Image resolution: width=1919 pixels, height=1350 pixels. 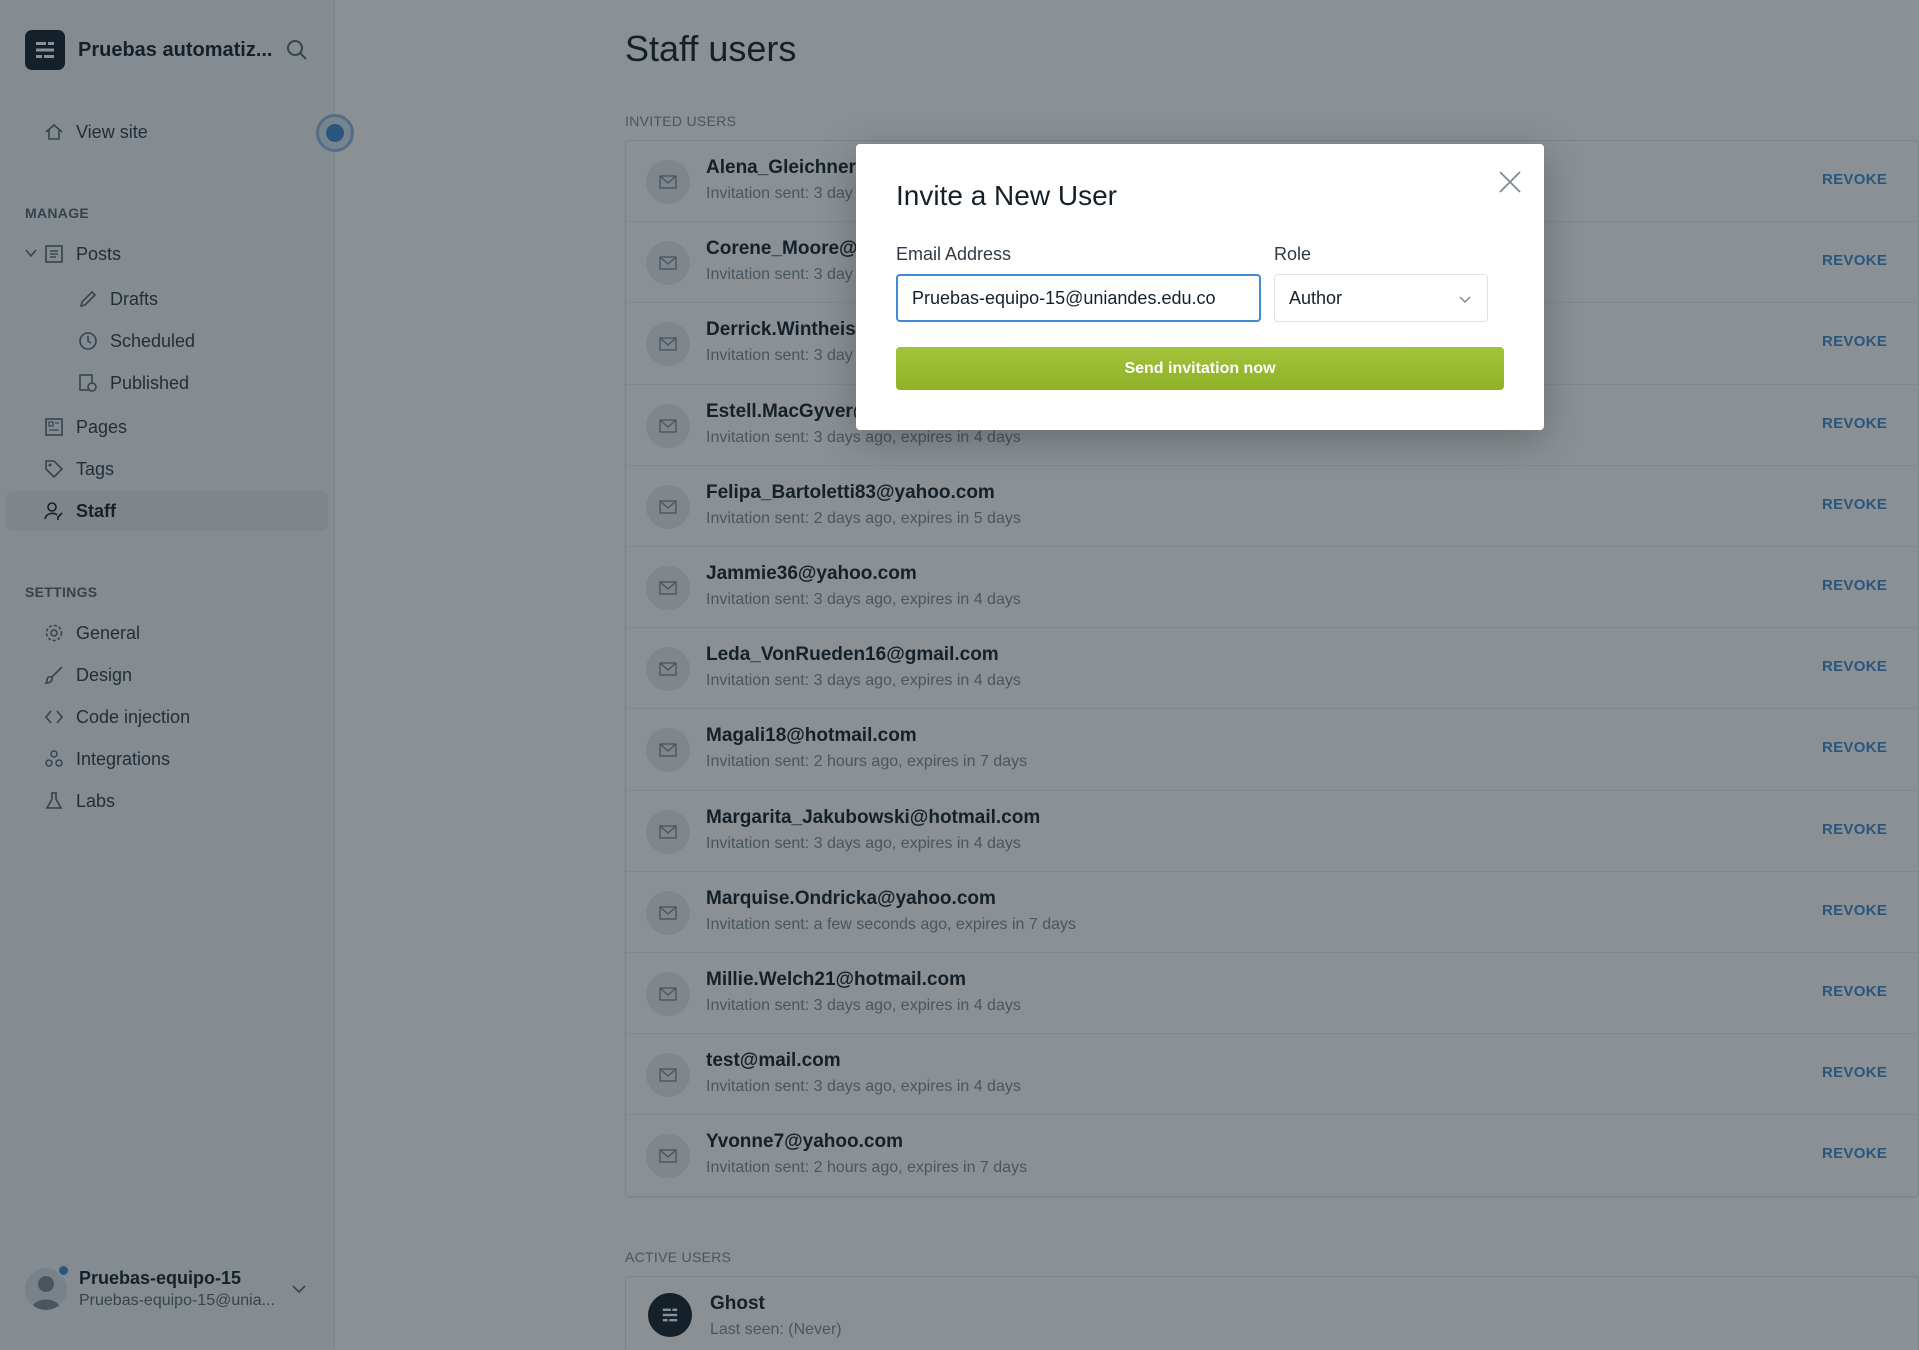 I want to click on chevron-down-icon, so click(x=1465, y=299).